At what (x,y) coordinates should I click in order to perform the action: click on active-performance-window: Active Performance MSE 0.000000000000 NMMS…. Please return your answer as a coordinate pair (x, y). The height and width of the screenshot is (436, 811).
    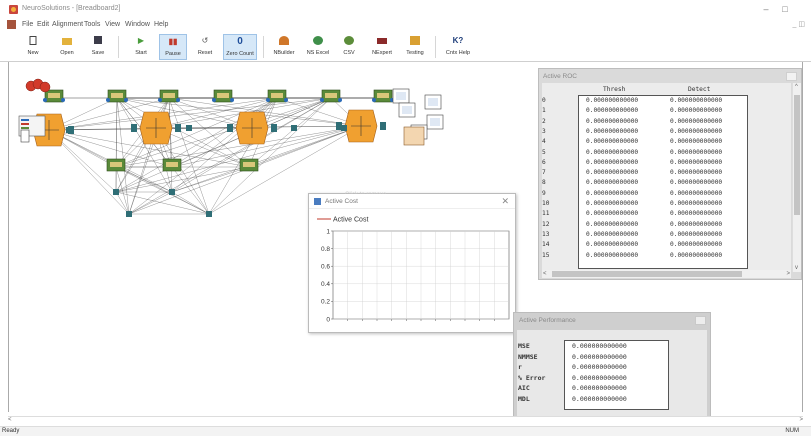
    Looking at the image, I should click on (612, 368).